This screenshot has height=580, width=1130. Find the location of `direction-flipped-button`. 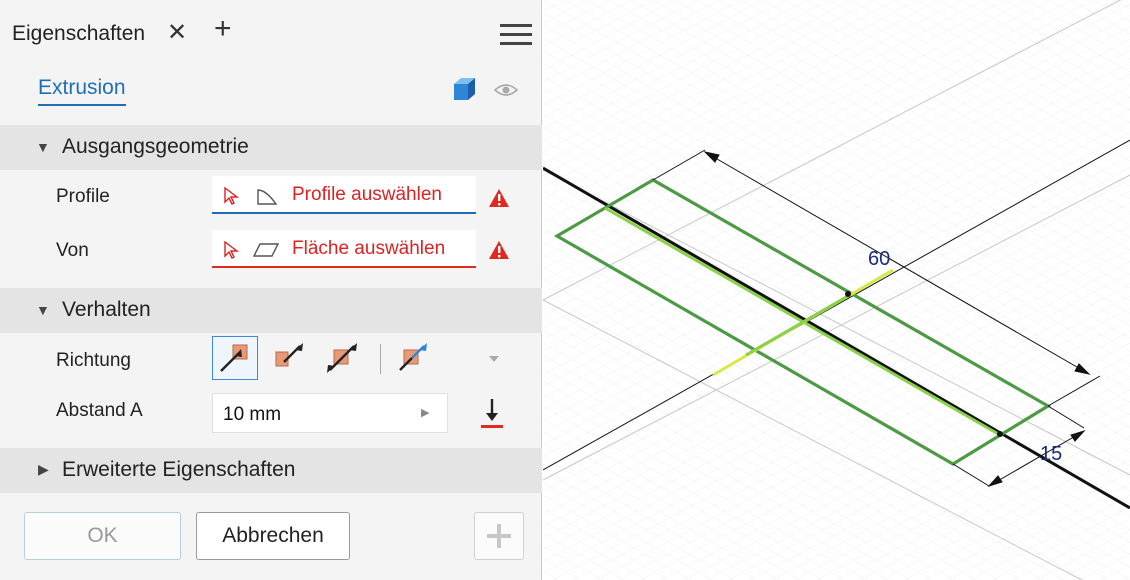

direction-flipped-button is located at coordinates (291, 358).